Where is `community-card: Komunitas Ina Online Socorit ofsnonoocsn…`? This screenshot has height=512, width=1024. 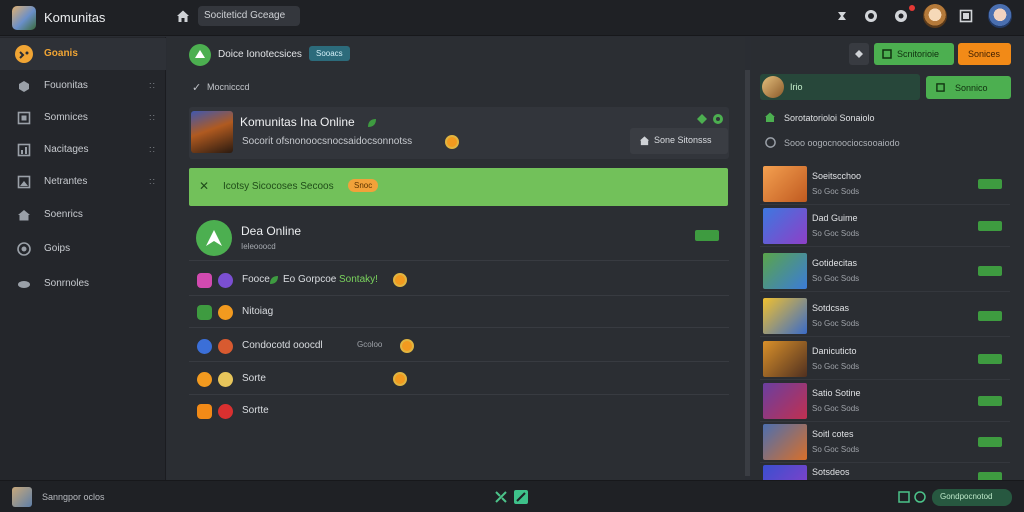
community-card: Komunitas Ina Online Socorit ofsnonoocsn… is located at coordinates (459, 133).